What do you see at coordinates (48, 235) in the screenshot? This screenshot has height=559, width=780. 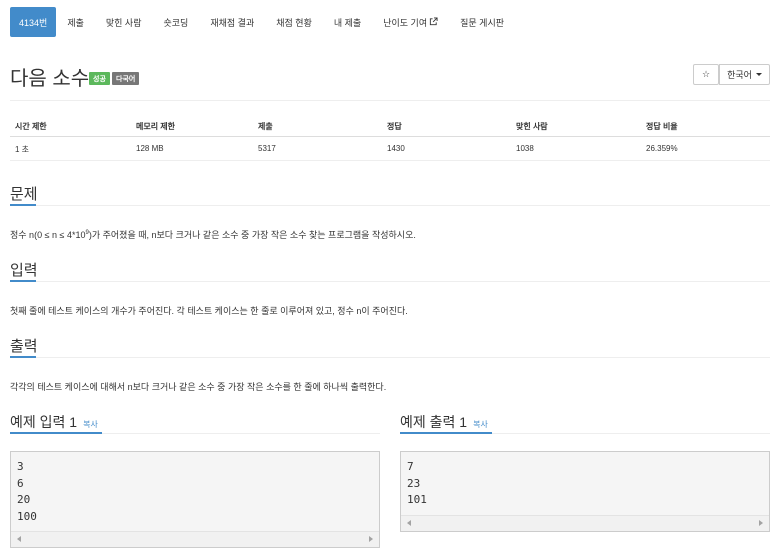 I see `problem-text-before: 정수 n(0 ≤ n ≤ 4*10` at bounding box center [48, 235].